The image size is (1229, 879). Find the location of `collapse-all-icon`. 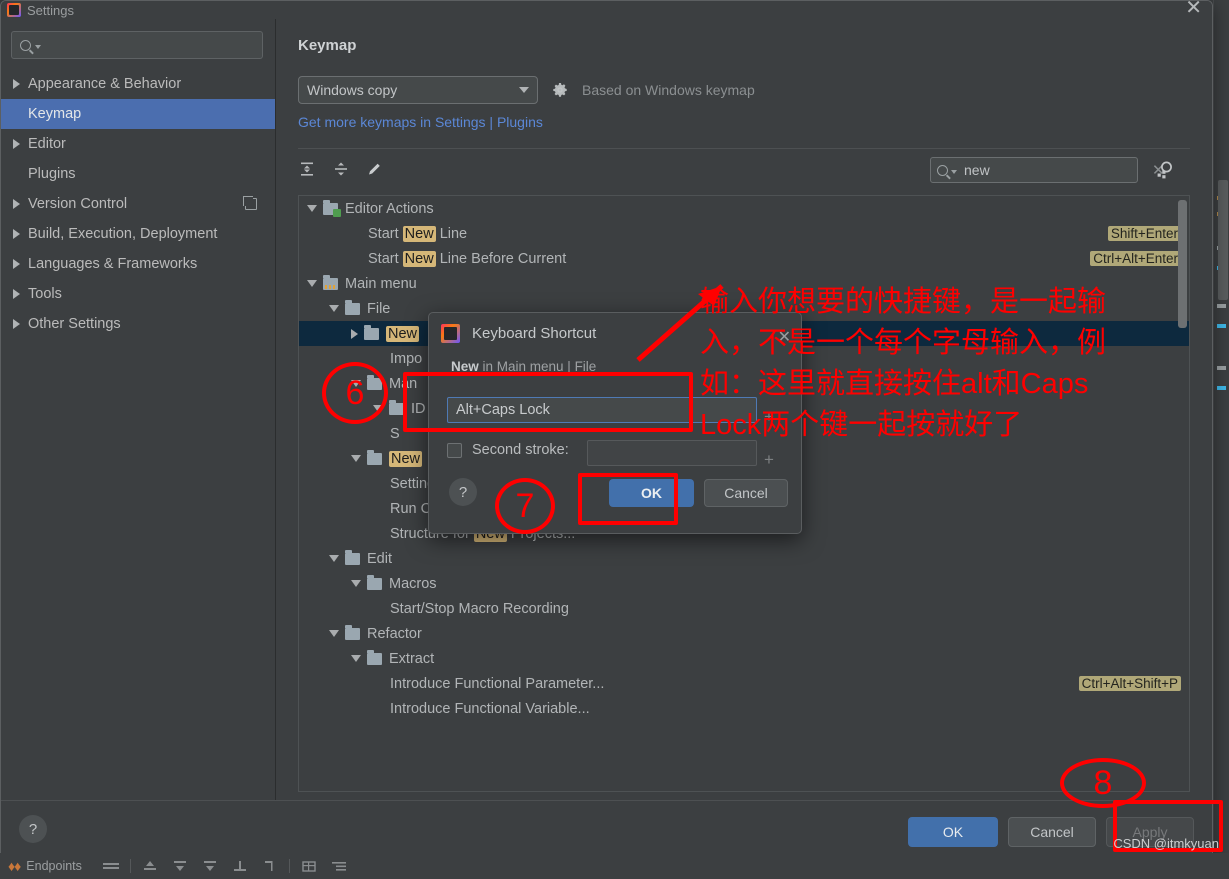

collapse-all-icon is located at coordinates (341, 169).